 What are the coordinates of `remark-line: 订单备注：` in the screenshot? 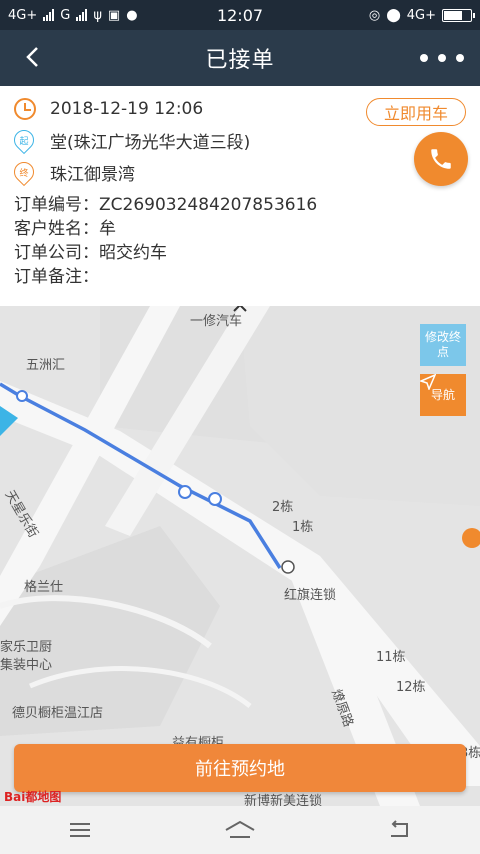 It's located at (56, 277).